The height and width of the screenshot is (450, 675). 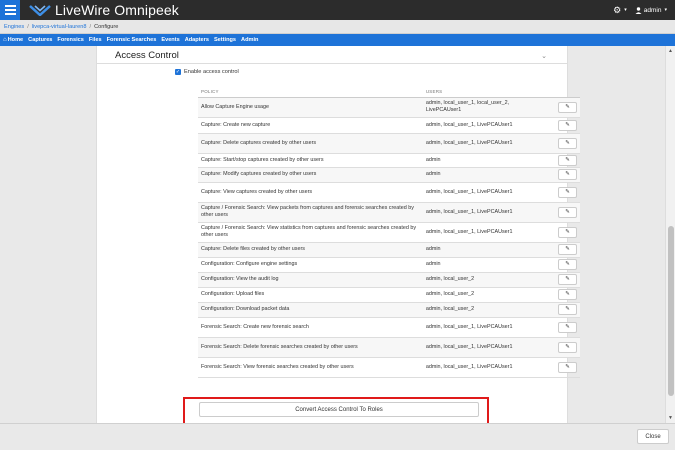 What do you see at coordinates (310, 107) in the screenshot?
I see `policy-cell: Allow Capture Engine usage` at bounding box center [310, 107].